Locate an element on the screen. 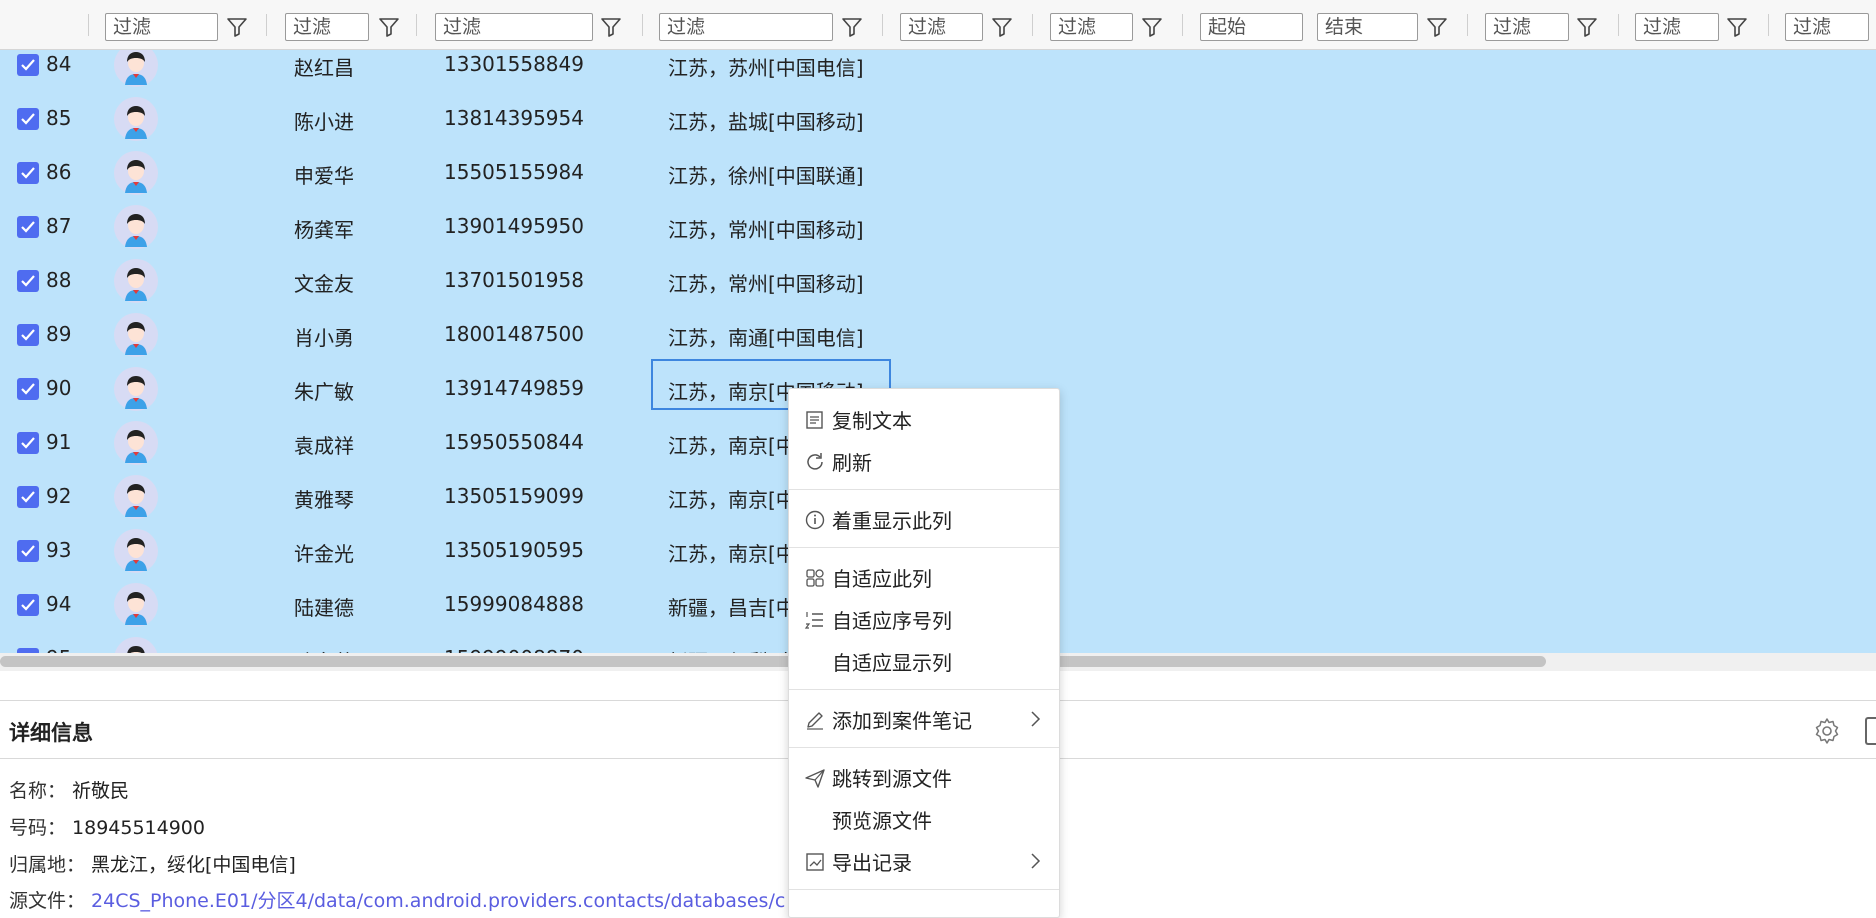 The image size is (1876, 918). filter-input-avatar is located at coordinates (161, 27).